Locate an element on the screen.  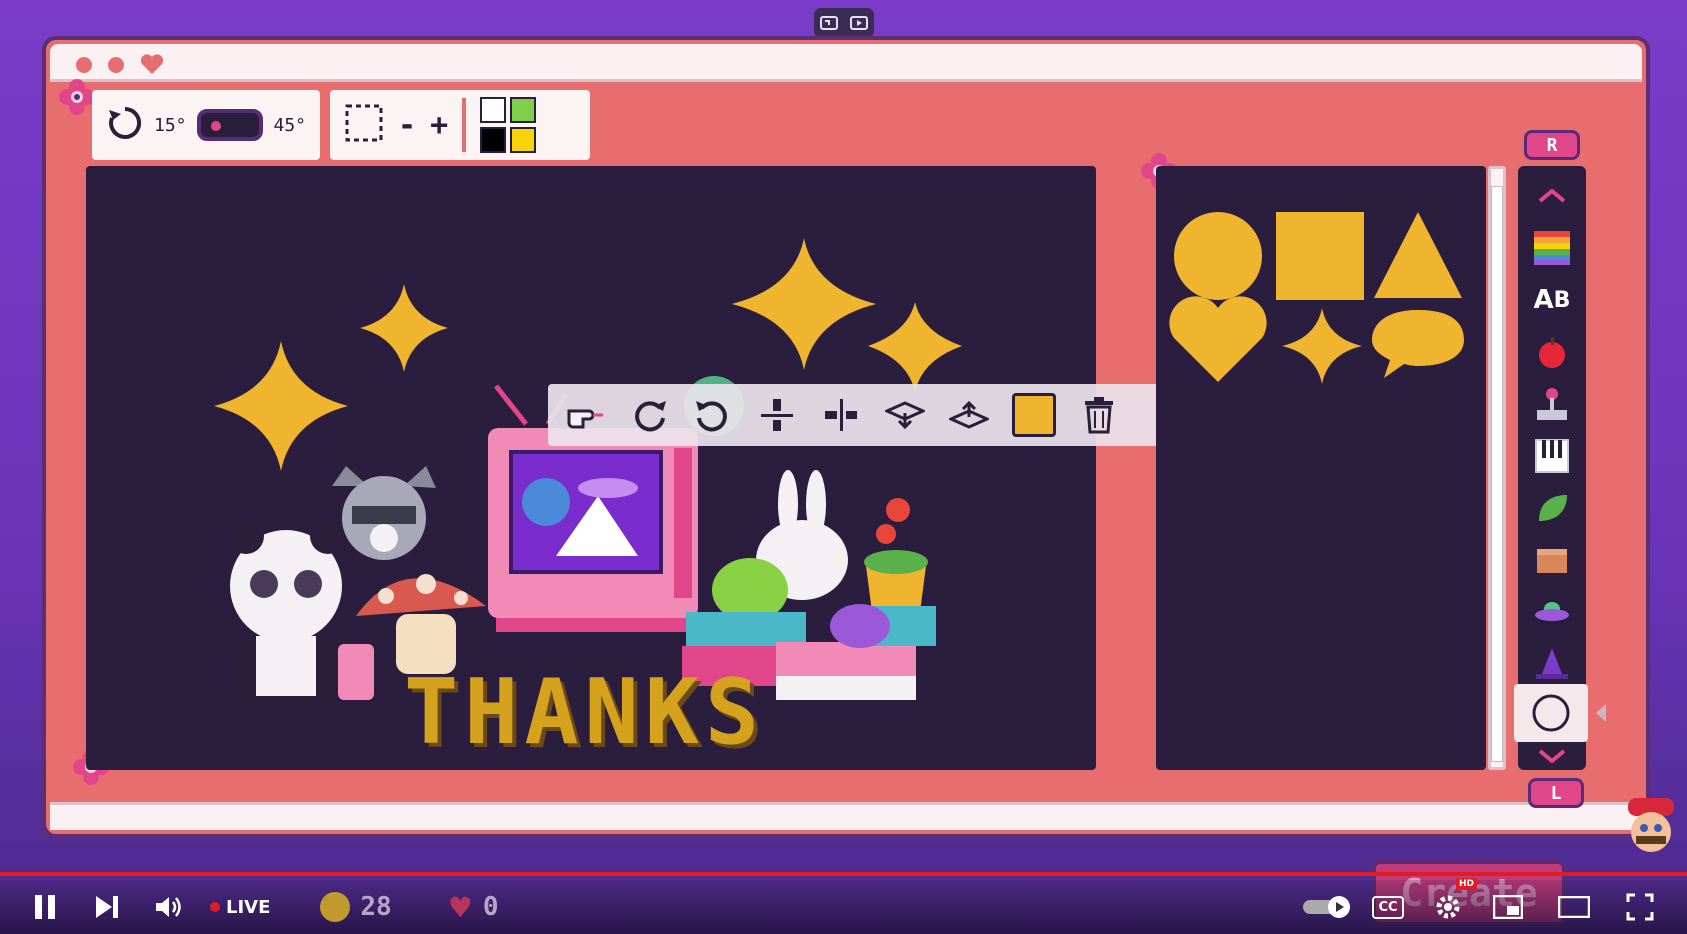
flower-pot-sticker is located at coordinates (896, 555).